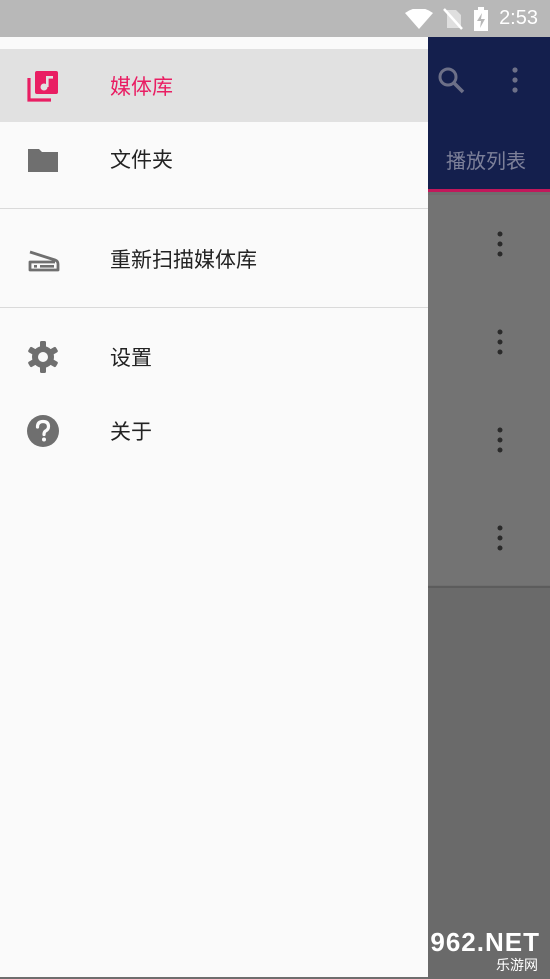 The height and width of the screenshot is (979, 550). Describe the element at coordinates (214, 158) in the screenshot. I see `nav-item-folders: 文件夹` at that location.